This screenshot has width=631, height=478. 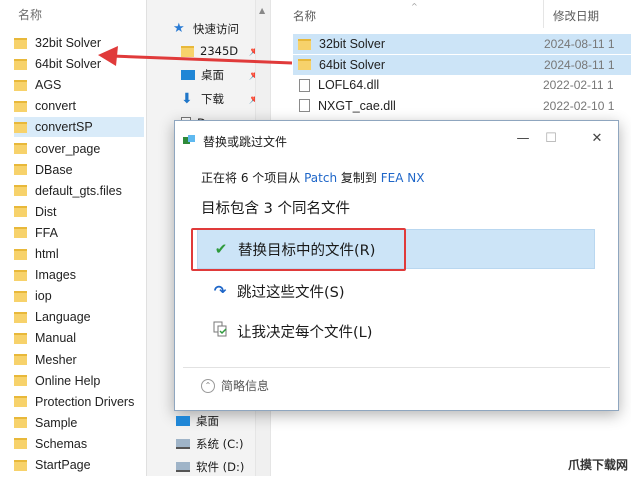 What do you see at coordinates (598, 465) in the screenshot?
I see `watermark-text: 爪摸下载网` at bounding box center [598, 465].